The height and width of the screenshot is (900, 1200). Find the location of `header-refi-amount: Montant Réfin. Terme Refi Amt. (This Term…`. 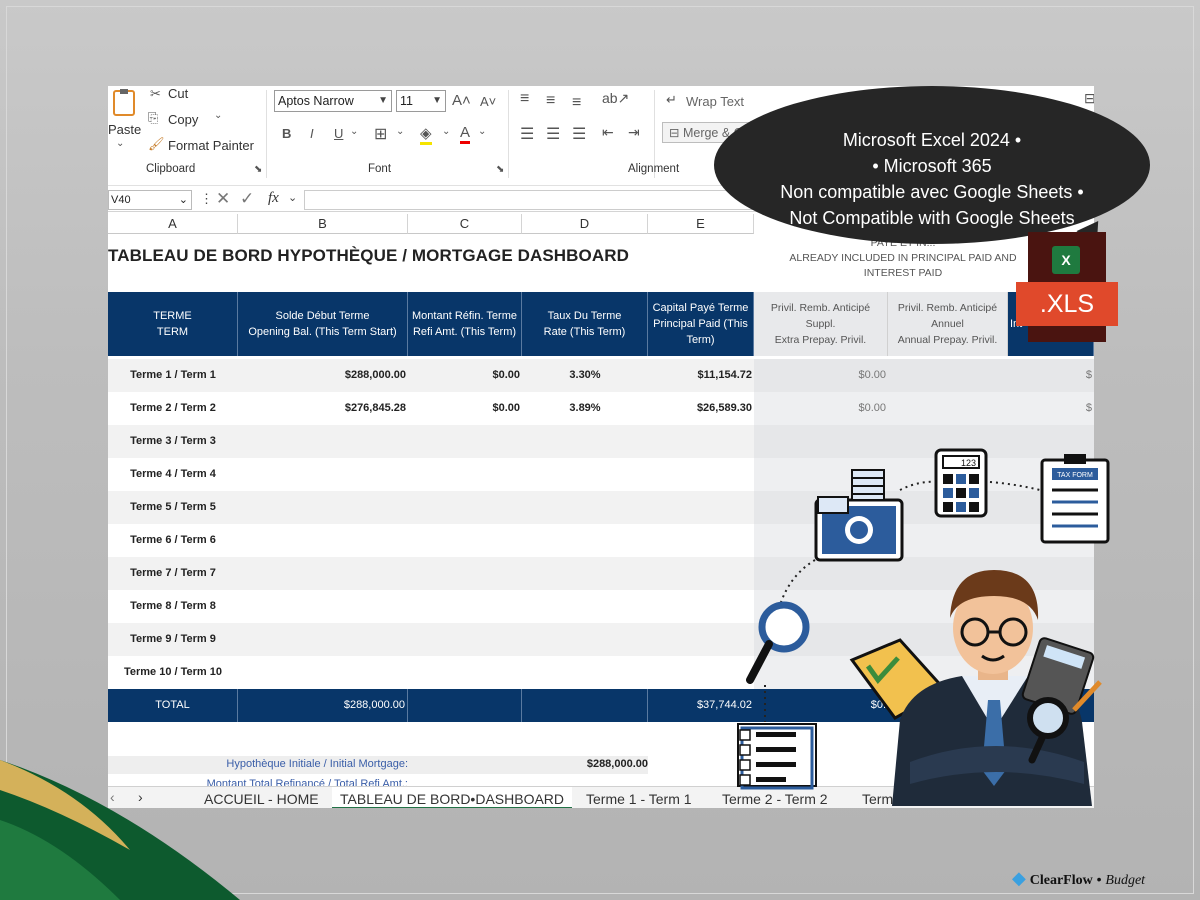

header-refi-amount: Montant Réfin. Terme Refi Amt. (This Term… is located at coordinates (465, 324).